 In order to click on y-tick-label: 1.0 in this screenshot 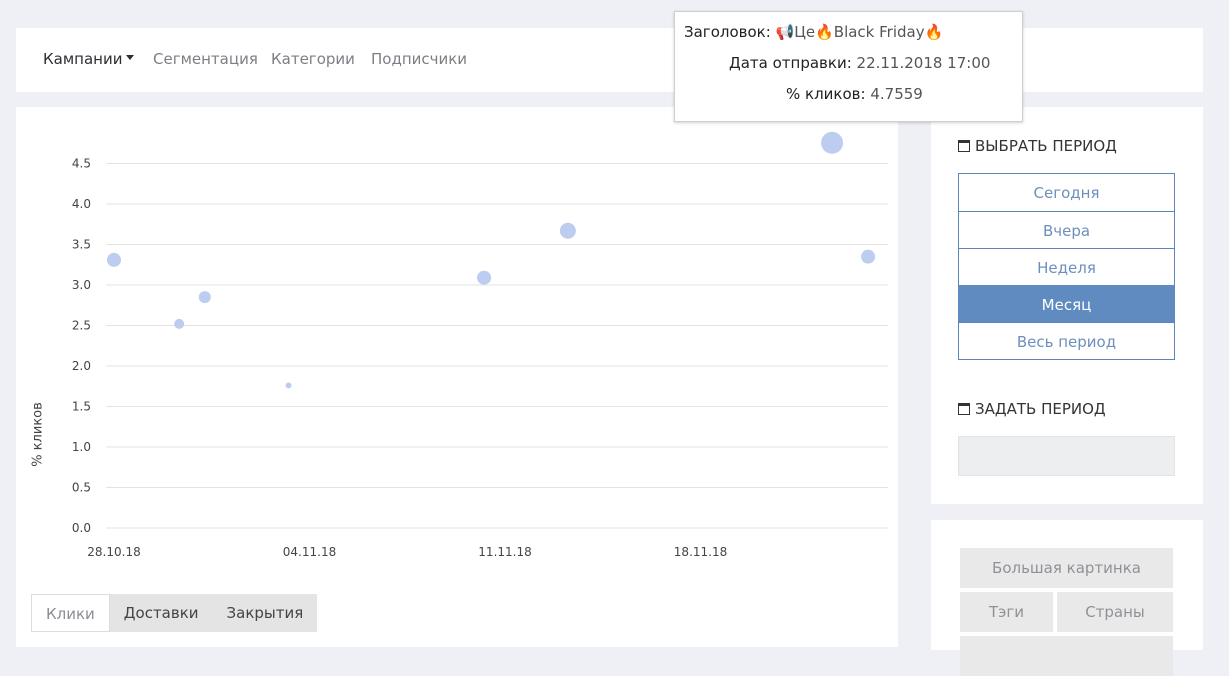, I will do `click(81, 447)`.